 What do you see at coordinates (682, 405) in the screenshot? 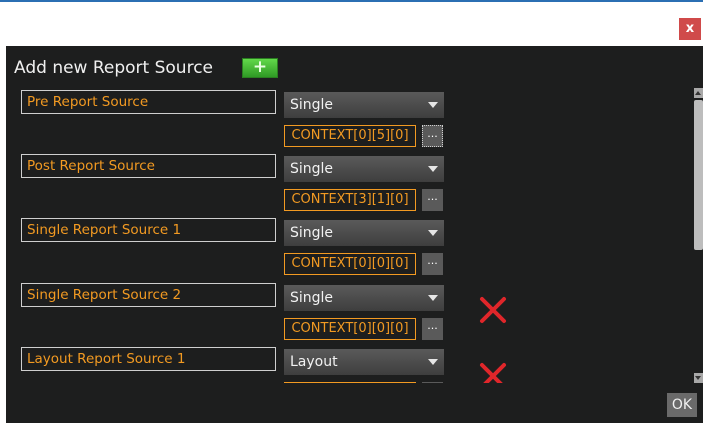
I see `ok-button: OK` at bounding box center [682, 405].